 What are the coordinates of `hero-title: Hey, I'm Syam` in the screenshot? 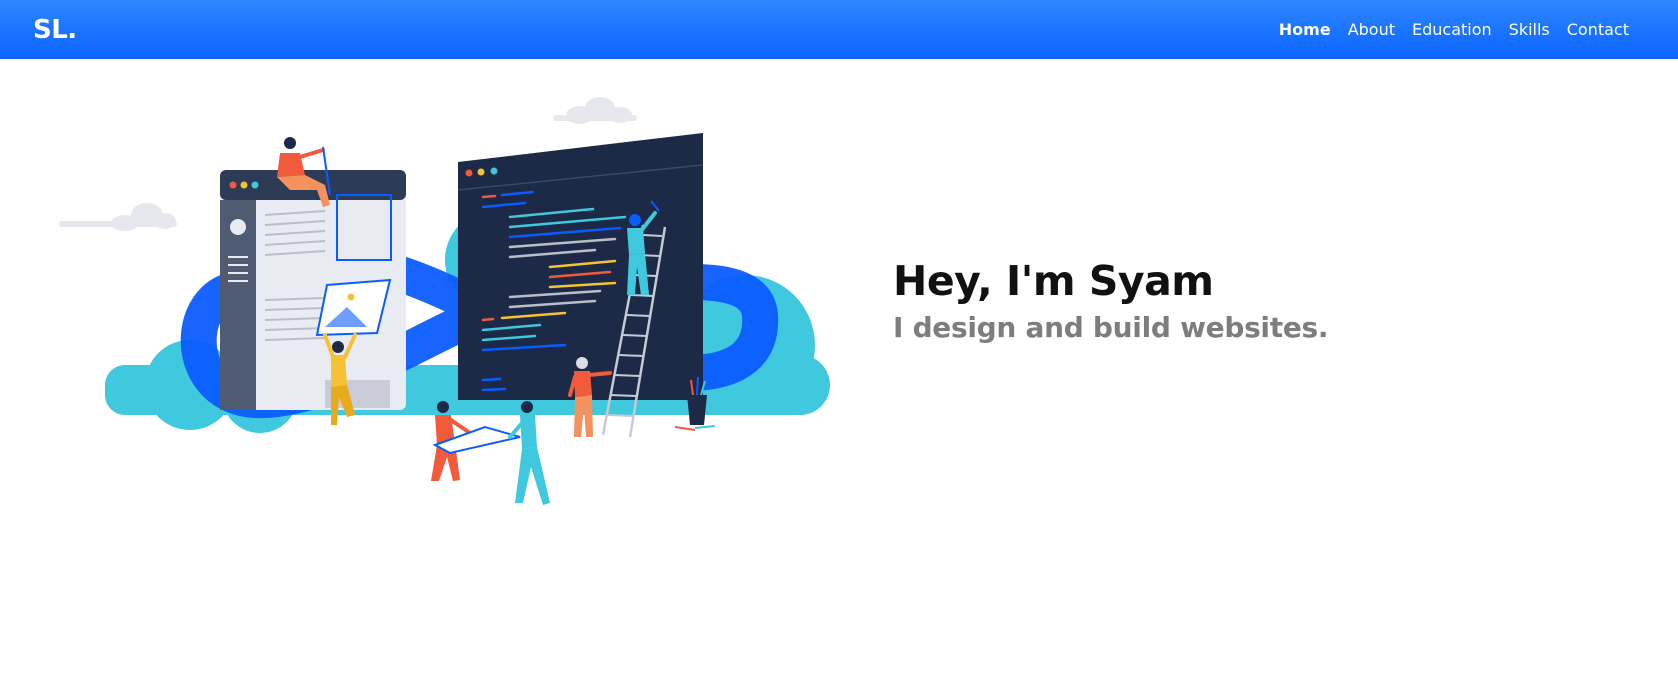 It's located at (1053, 281).